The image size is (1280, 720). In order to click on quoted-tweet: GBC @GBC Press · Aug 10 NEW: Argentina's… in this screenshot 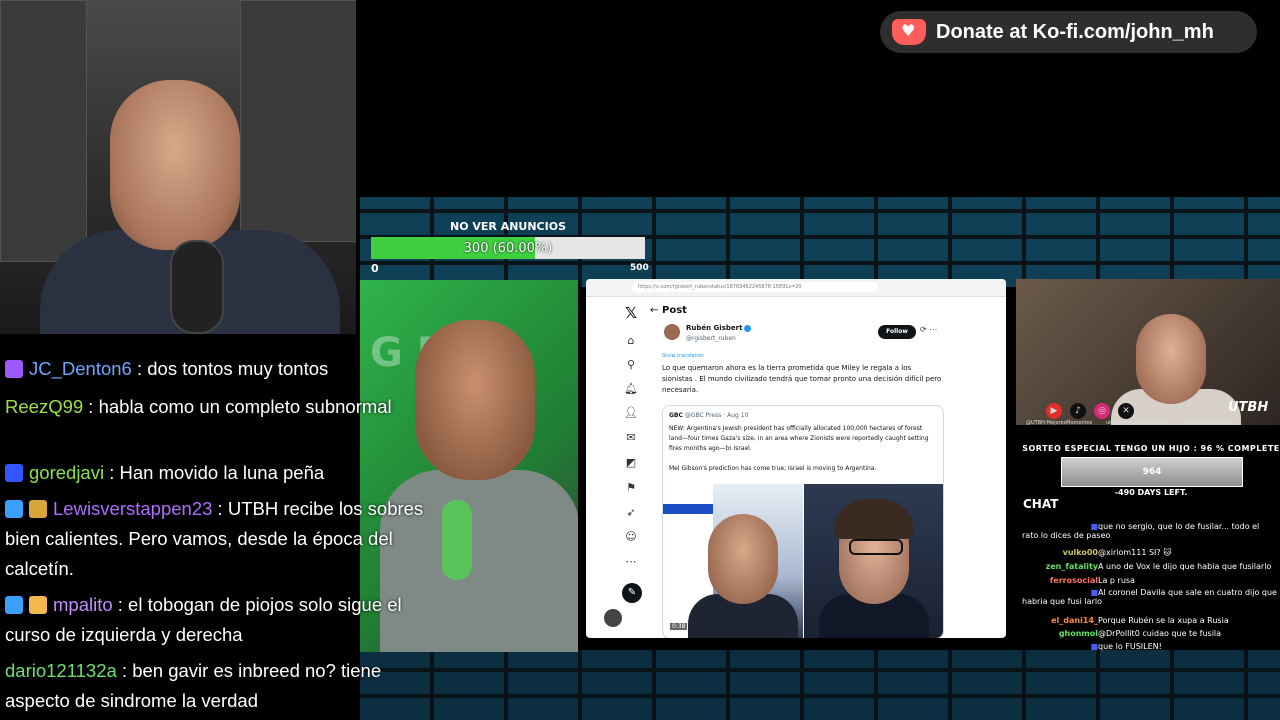, I will do `click(803, 521)`.